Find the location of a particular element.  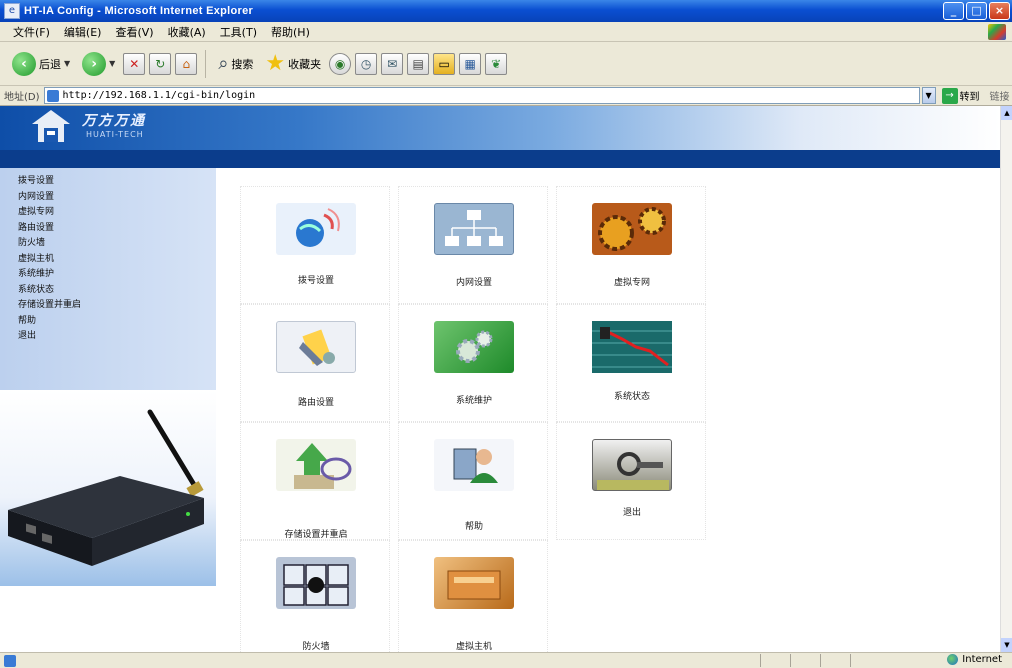

back-button: ‹ 后退 ▼ is located at coordinates (41, 64).